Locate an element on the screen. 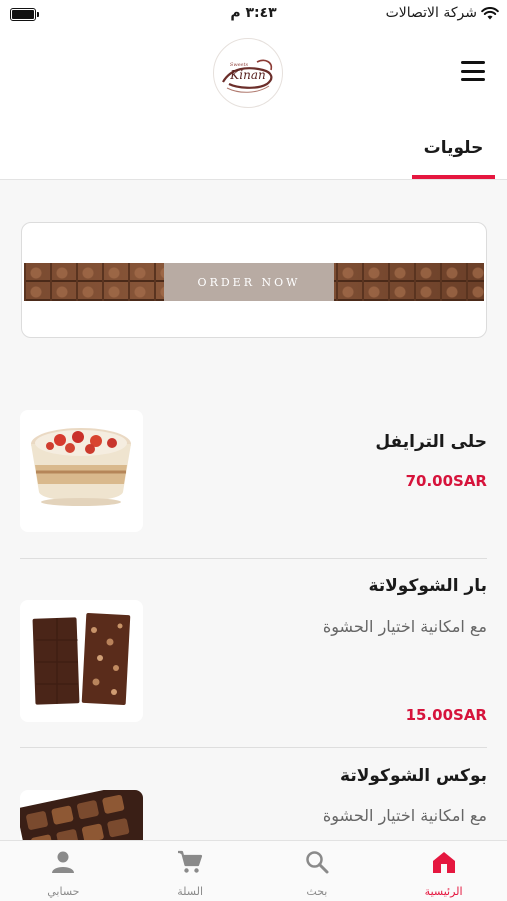 The height and width of the screenshot is (901, 507). tab-label: حلويات is located at coordinates (453, 148).